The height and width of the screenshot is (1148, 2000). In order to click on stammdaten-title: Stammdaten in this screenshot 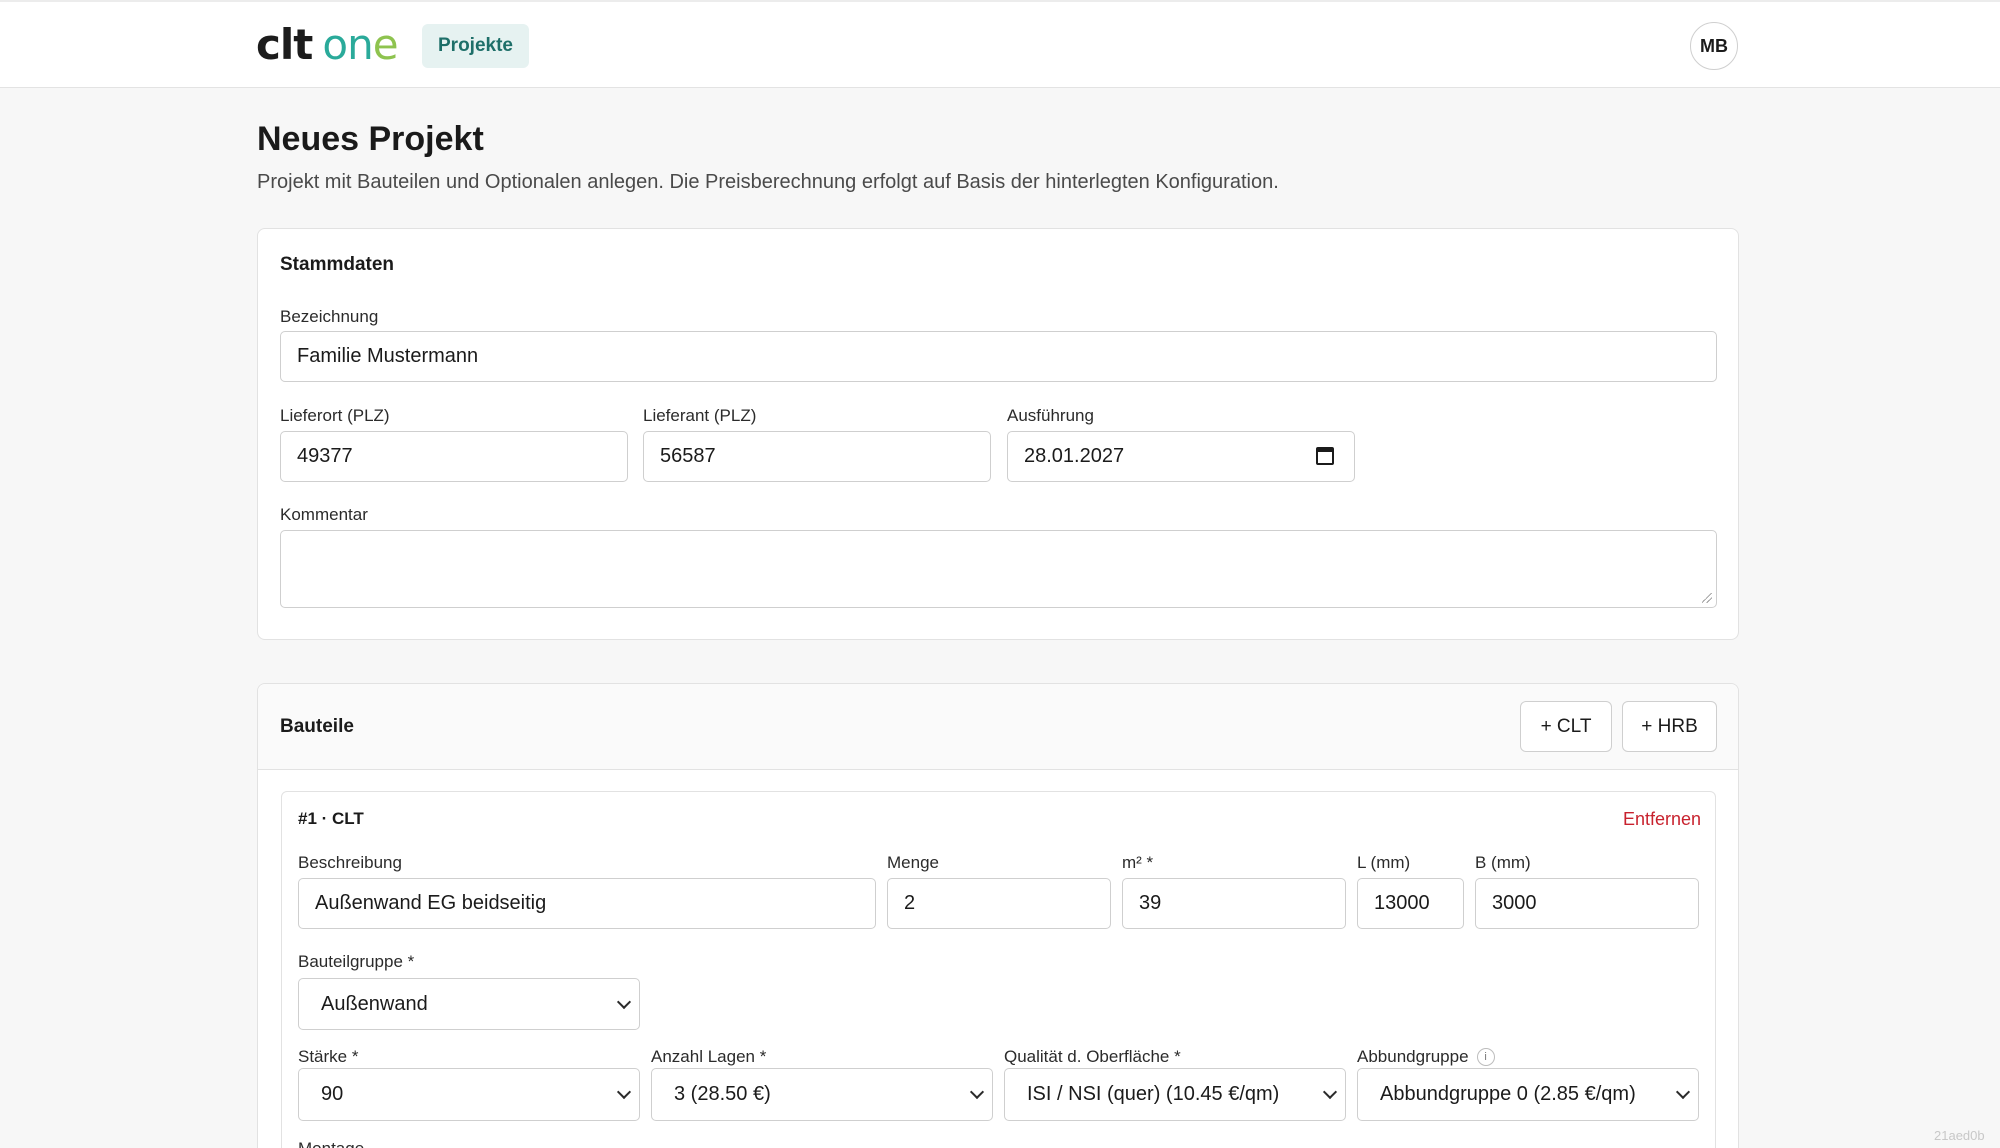, I will do `click(337, 264)`.